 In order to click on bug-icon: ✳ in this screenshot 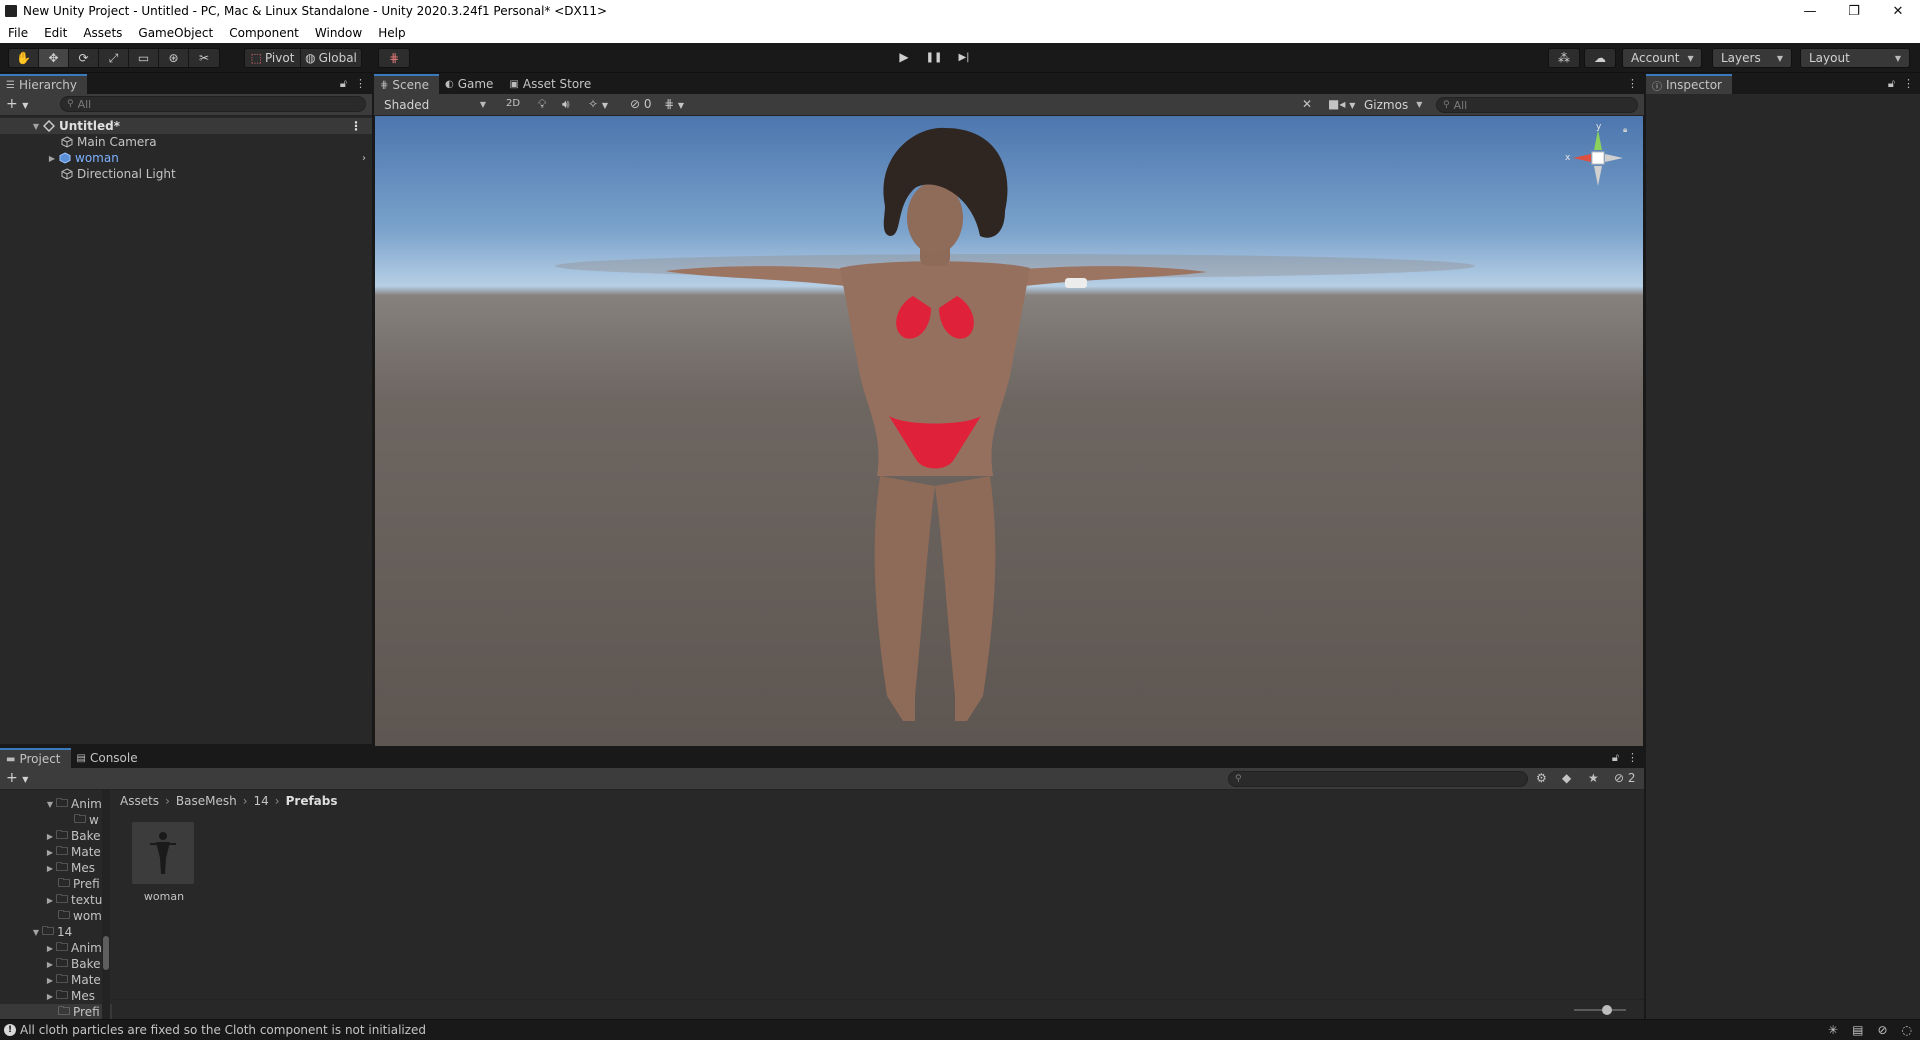, I will do `click(1833, 1030)`.